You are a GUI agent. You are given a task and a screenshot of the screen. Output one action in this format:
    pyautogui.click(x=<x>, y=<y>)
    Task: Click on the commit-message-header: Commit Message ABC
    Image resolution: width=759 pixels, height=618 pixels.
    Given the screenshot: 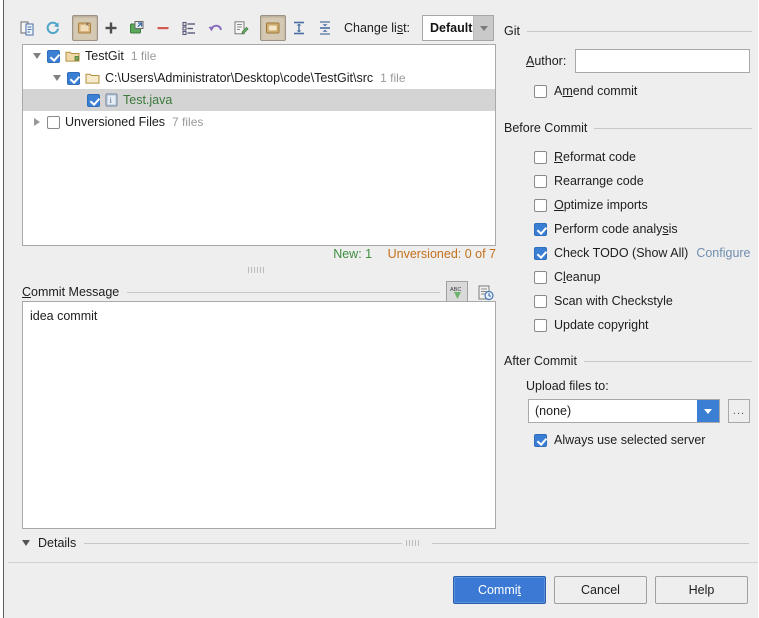 What is the action you would take?
    pyautogui.click(x=259, y=292)
    